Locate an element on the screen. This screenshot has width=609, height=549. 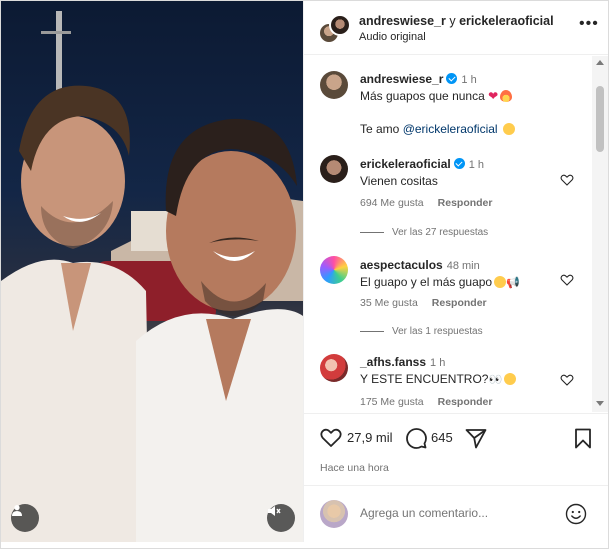
author-connector: y is located at coordinates (452, 21).